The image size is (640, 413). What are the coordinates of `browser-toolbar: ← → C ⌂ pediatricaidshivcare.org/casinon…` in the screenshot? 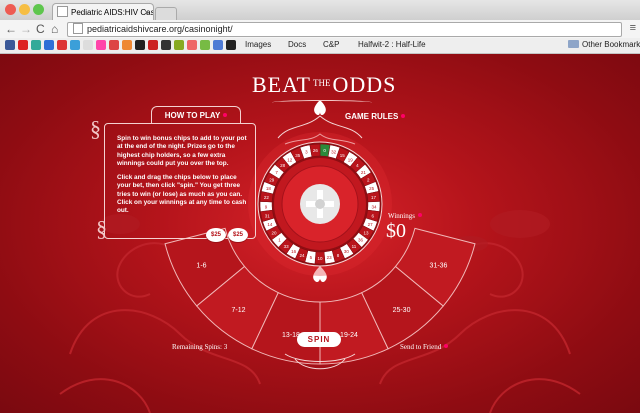 It's located at (320, 29).